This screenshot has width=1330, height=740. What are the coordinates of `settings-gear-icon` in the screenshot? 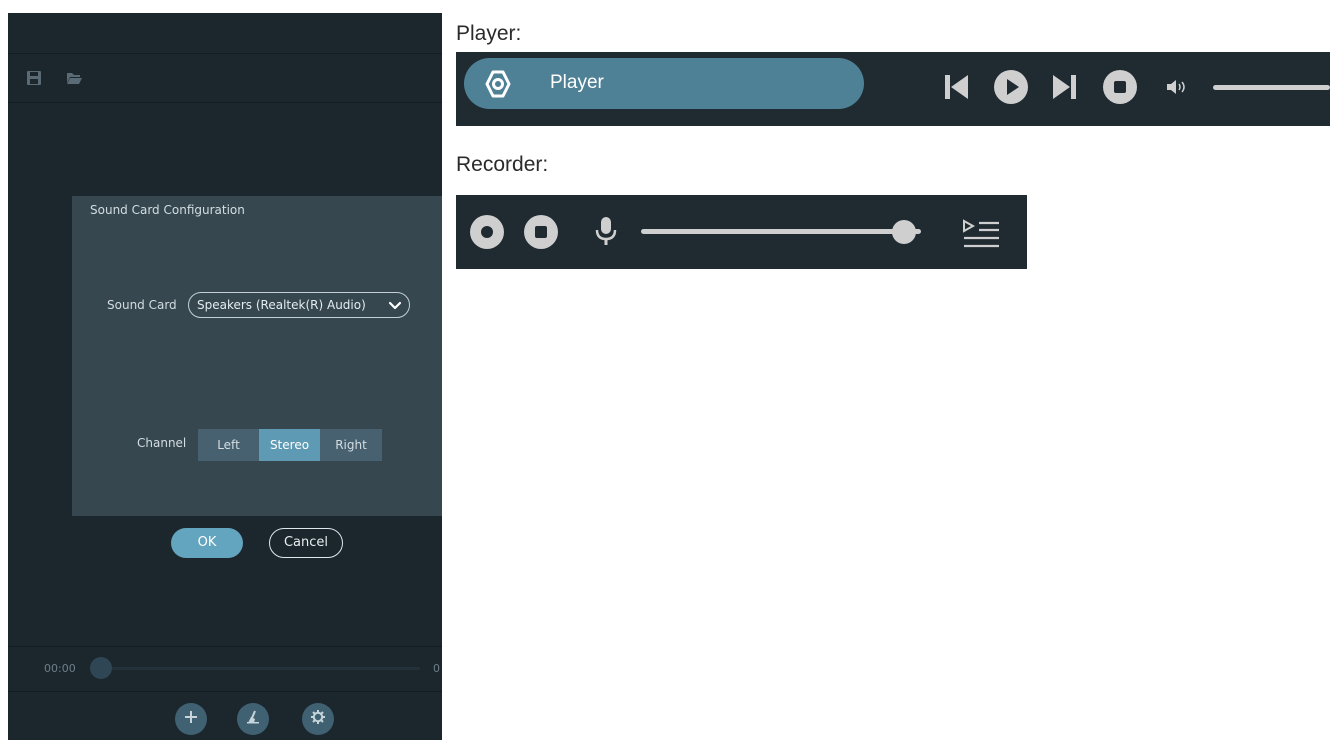 It's located at (498, 84).